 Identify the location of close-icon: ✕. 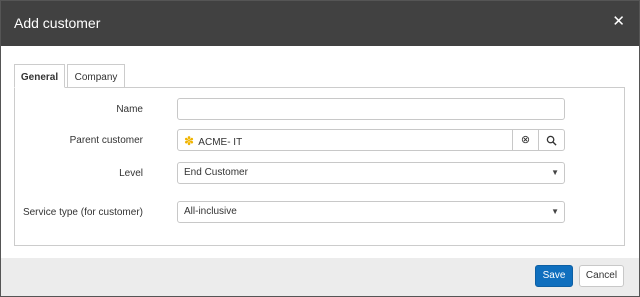
(618, 22).